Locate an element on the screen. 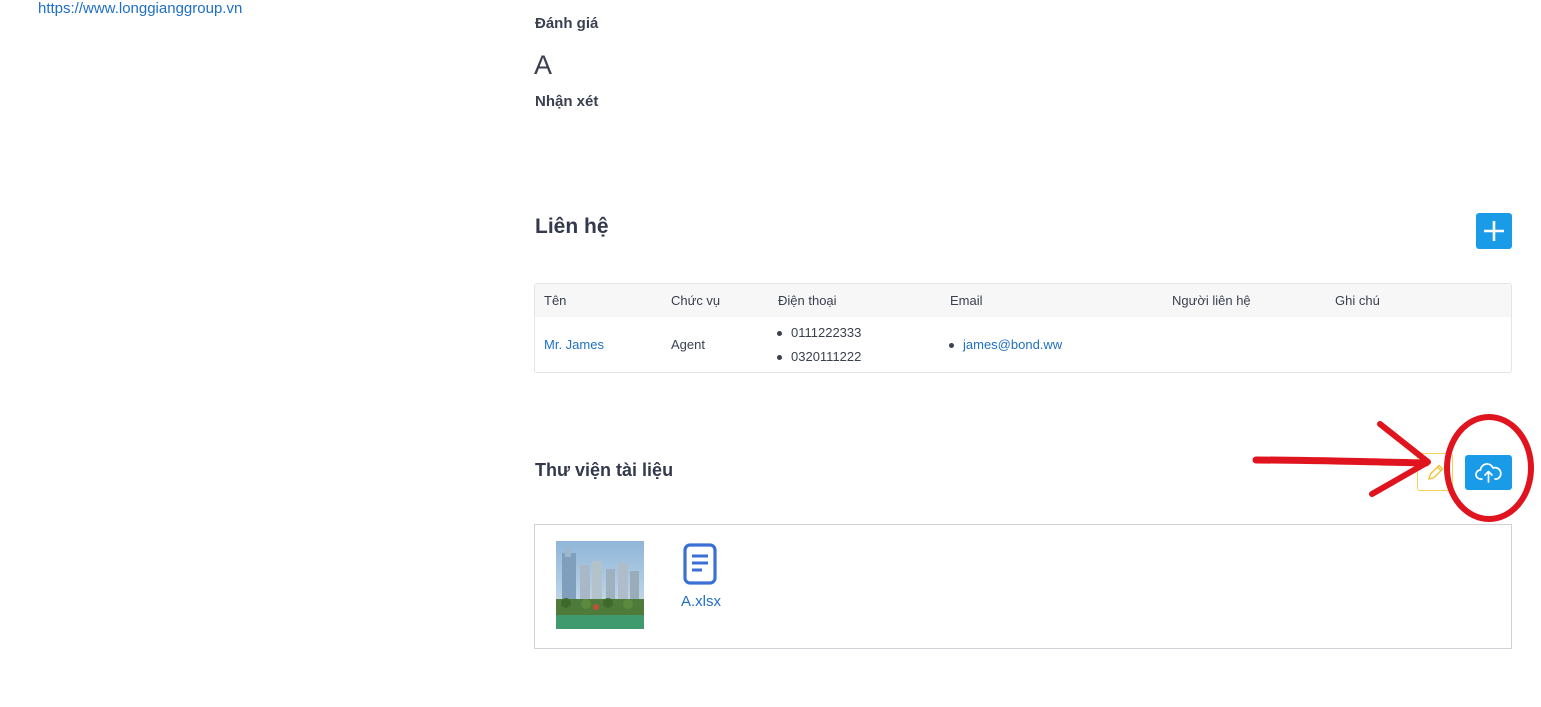  plus-icon is located at coordinates (1494, 231).